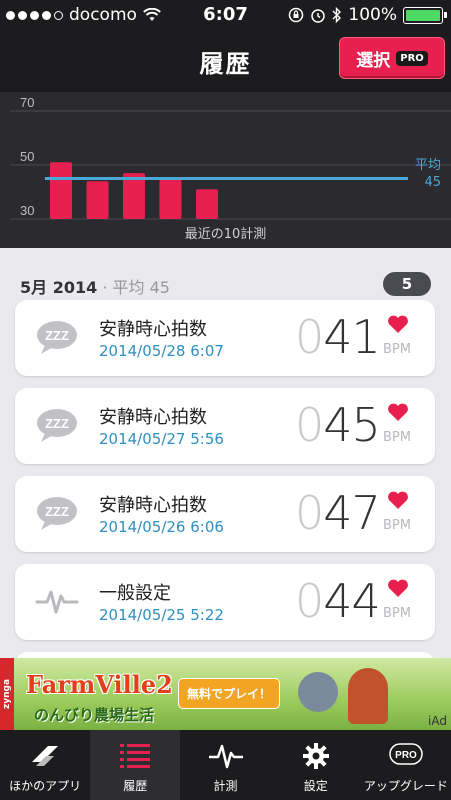 Image resolution: width=451 pixels, height=800 pixels. What do you see at coordinates (427, 165) in the screenshot?
I see `average-label: 平均` at bounding box center [427, 165].